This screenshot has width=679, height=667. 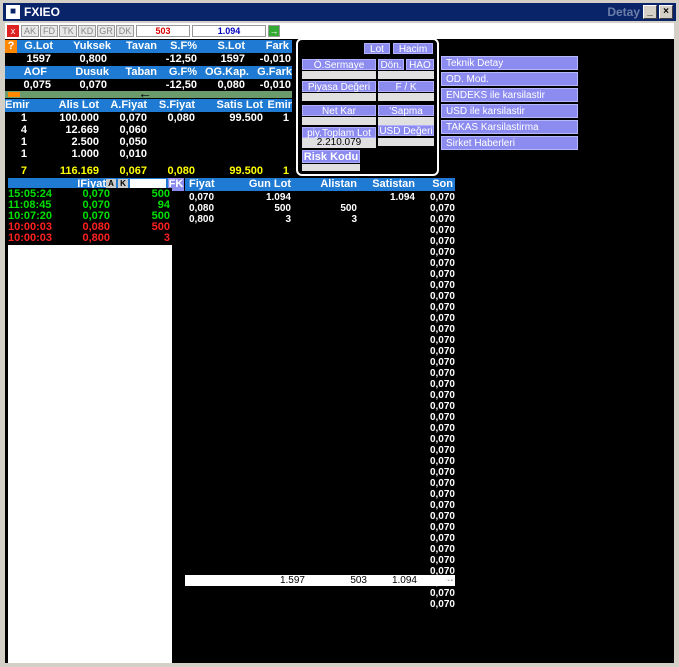 I want to click on menu-item: Teknik Detay, so click(x=509, y=63).